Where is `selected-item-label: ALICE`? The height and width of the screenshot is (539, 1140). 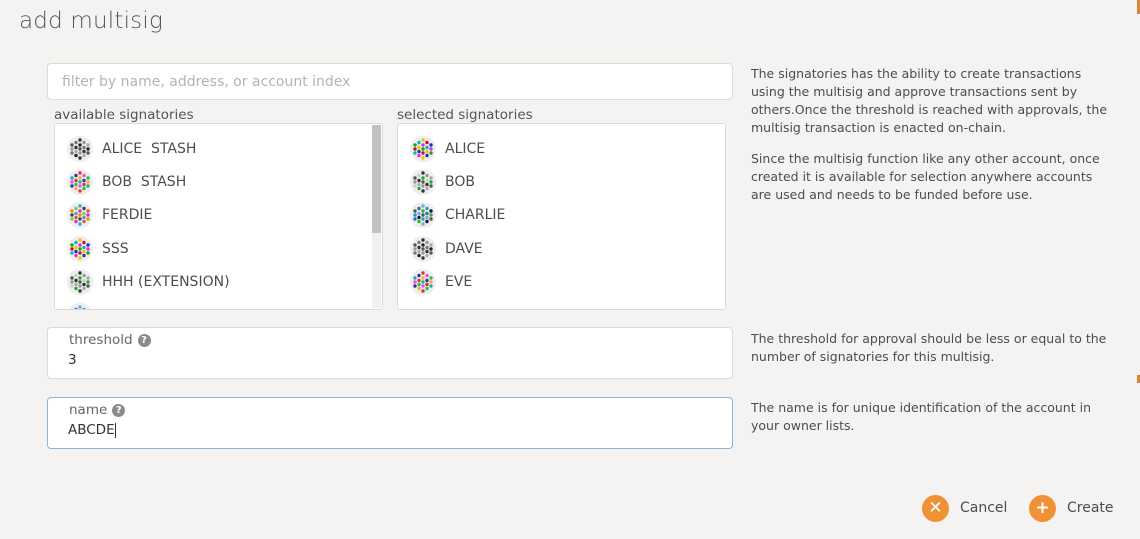
selected-item-label: ALICE is located at coordinates (465, 148).